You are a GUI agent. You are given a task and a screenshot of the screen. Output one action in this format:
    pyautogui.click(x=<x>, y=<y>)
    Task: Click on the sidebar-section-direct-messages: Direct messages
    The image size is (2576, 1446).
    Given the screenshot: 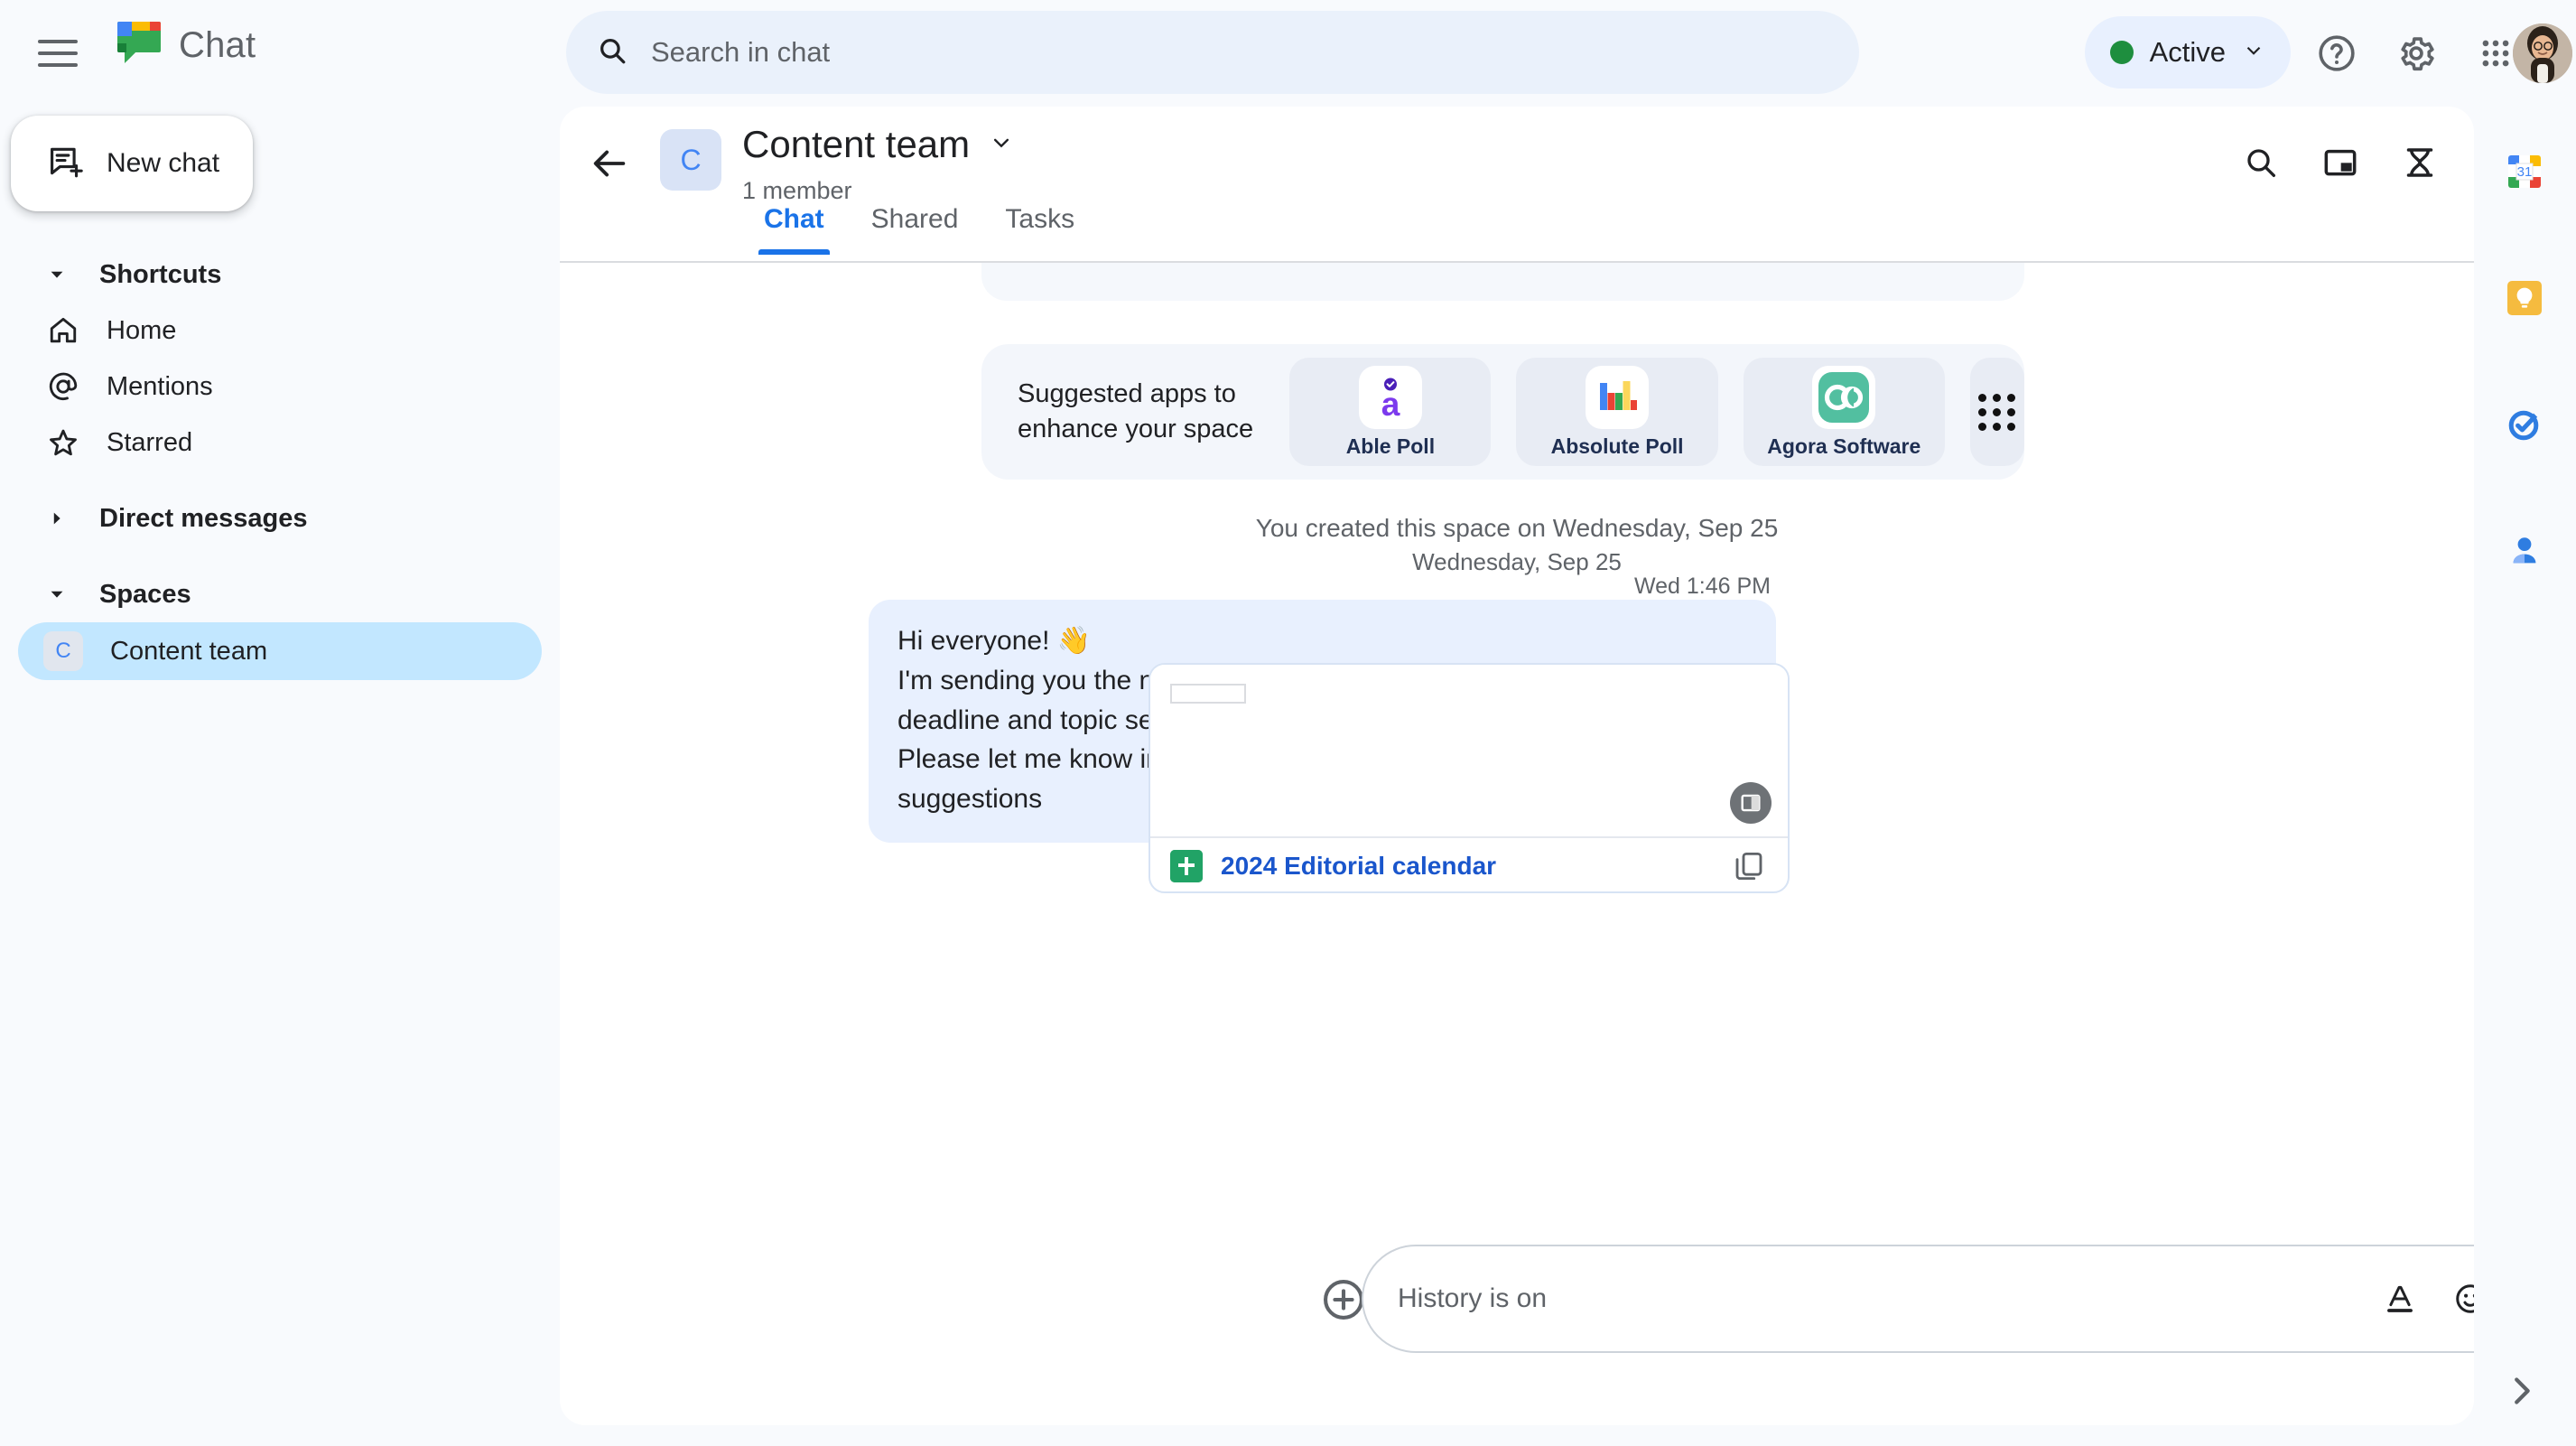 What is the action you would take?
    pyautogui.click(x=280, y=518)
    